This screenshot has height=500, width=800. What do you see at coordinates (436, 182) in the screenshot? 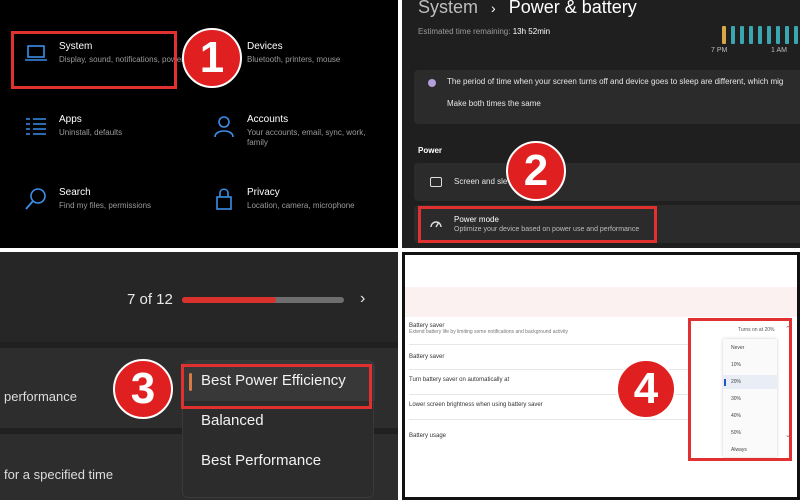
I see `screen-icon` at bounding box center [436, 182].